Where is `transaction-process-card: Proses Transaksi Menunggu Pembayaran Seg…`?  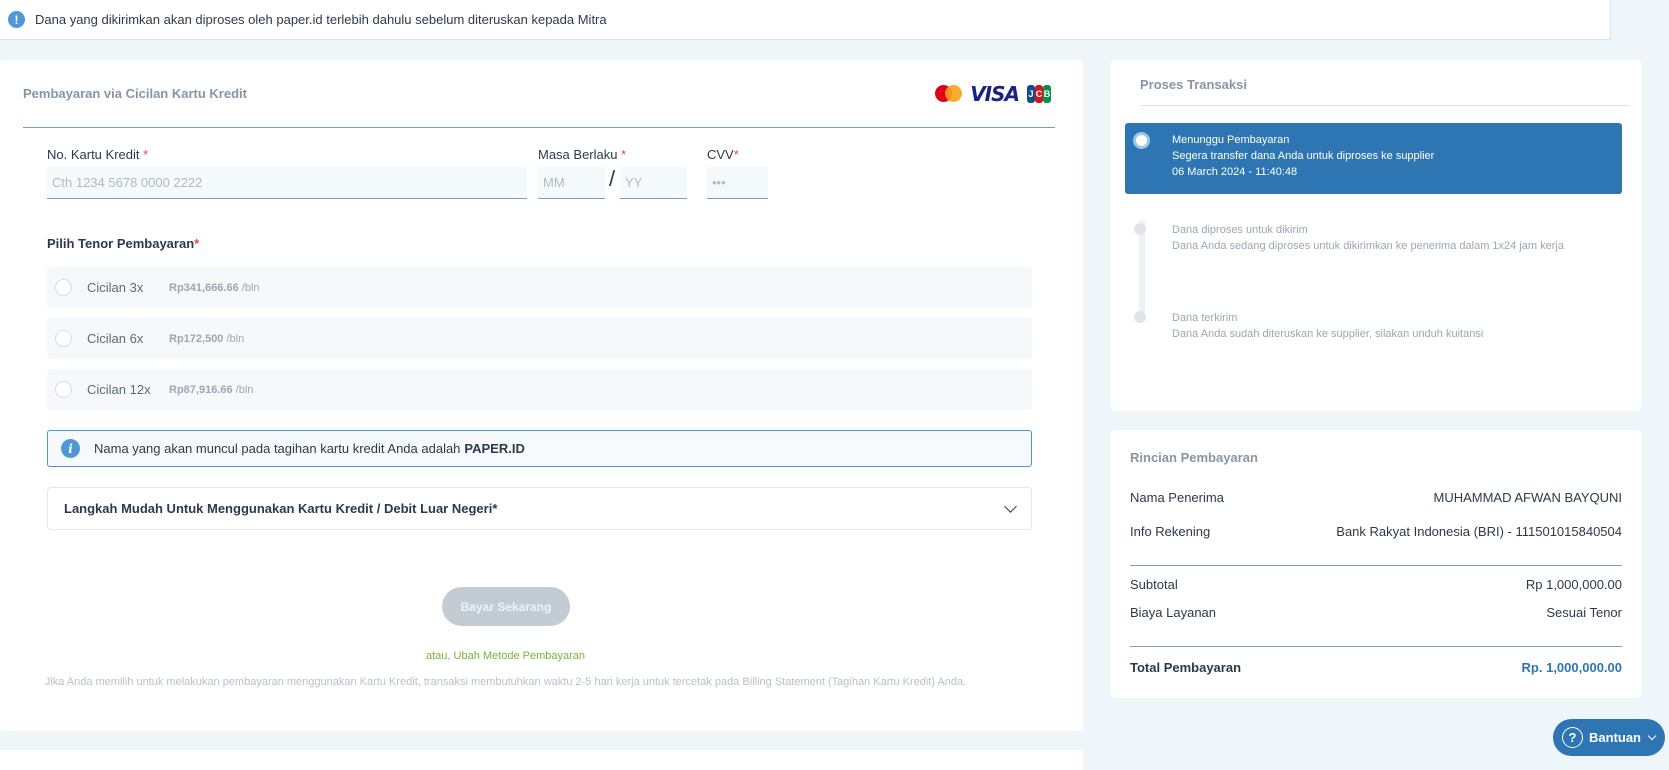 transaction-process-card: Proses Transaksi Menunggu Pembayaran Seg… is located at coordinates (1376, 235).